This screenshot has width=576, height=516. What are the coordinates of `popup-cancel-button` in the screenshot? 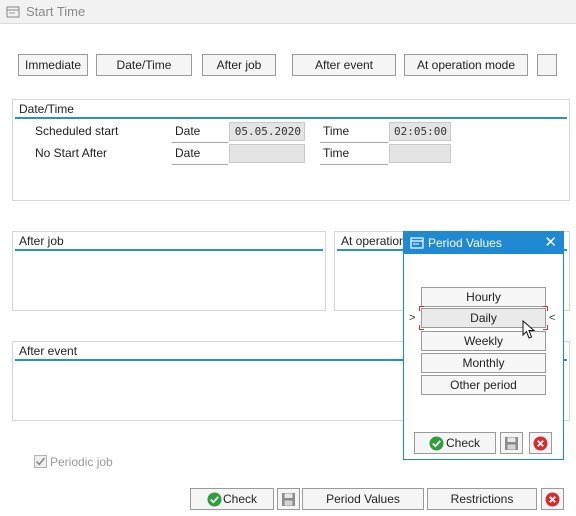 It's located at (540, 443).